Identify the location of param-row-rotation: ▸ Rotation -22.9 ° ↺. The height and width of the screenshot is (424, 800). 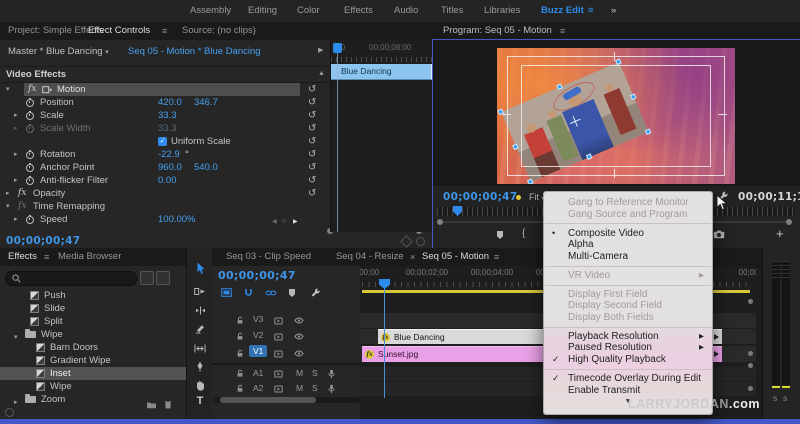
(165, 154).